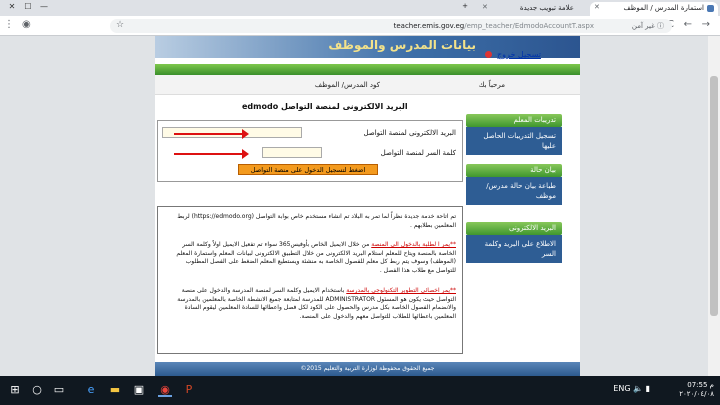 The width and height of the screenshot is (720, 405). I want to click on banner-title: بيانات المدرس والموظف, so click(402, 45).